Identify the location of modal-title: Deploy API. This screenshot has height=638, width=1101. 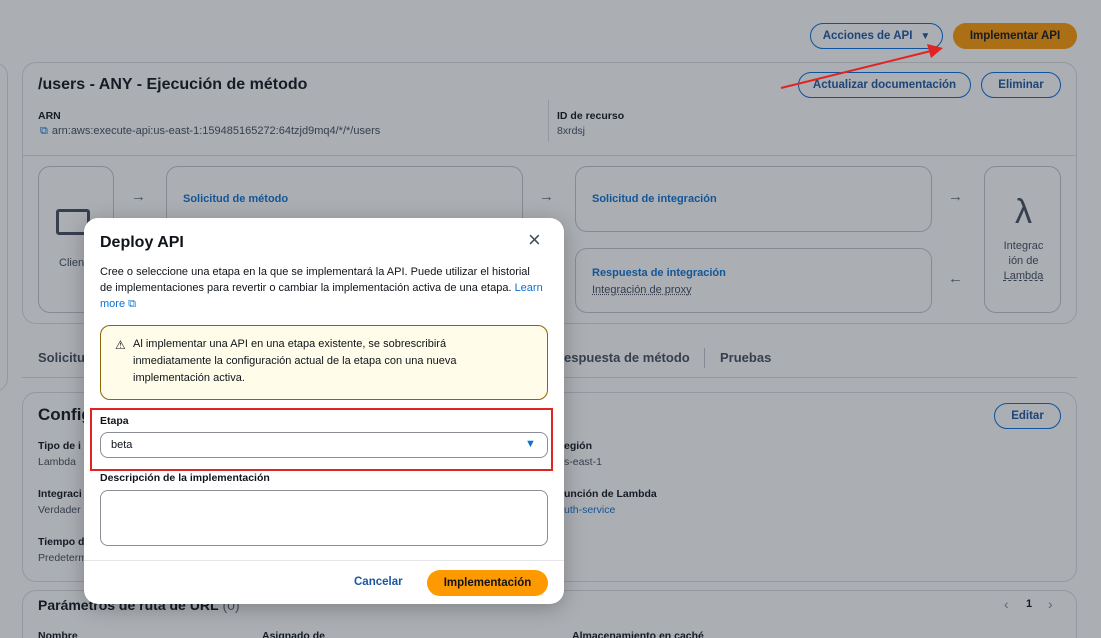
(142, 242).